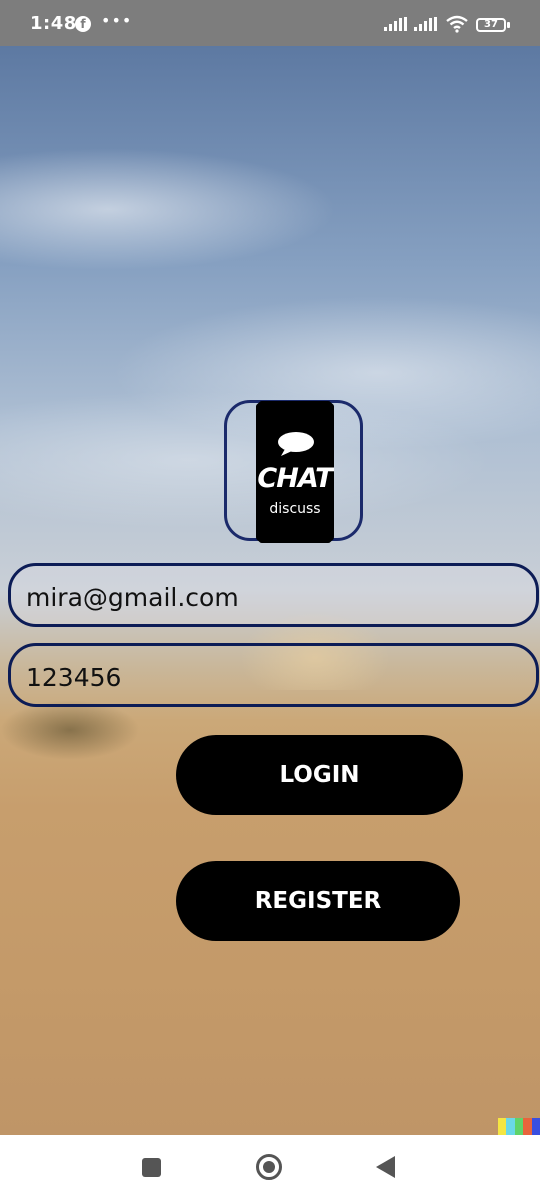  What do you see at coordinates (296, 444) in the screenshot?
I see `chat-bubble-icon` at bounding box center [296, 444].